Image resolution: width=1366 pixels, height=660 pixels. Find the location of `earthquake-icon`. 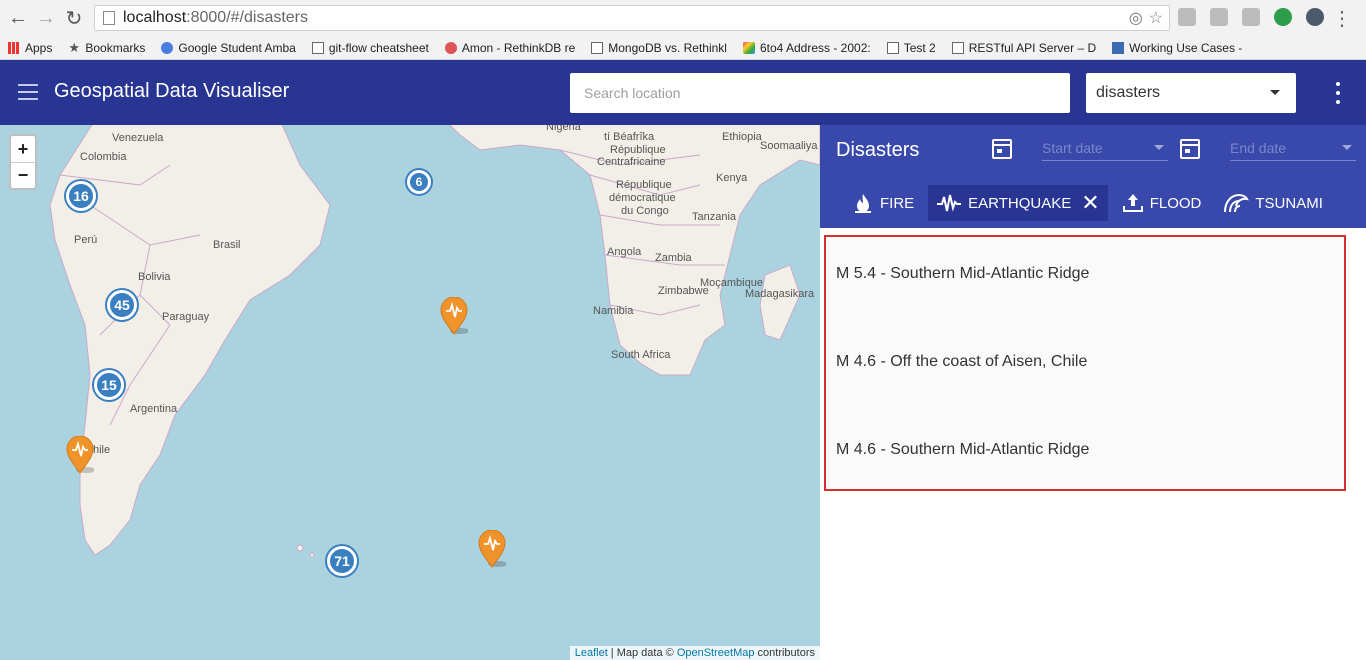

earthquake-icon is located at coordinates (949, 203).